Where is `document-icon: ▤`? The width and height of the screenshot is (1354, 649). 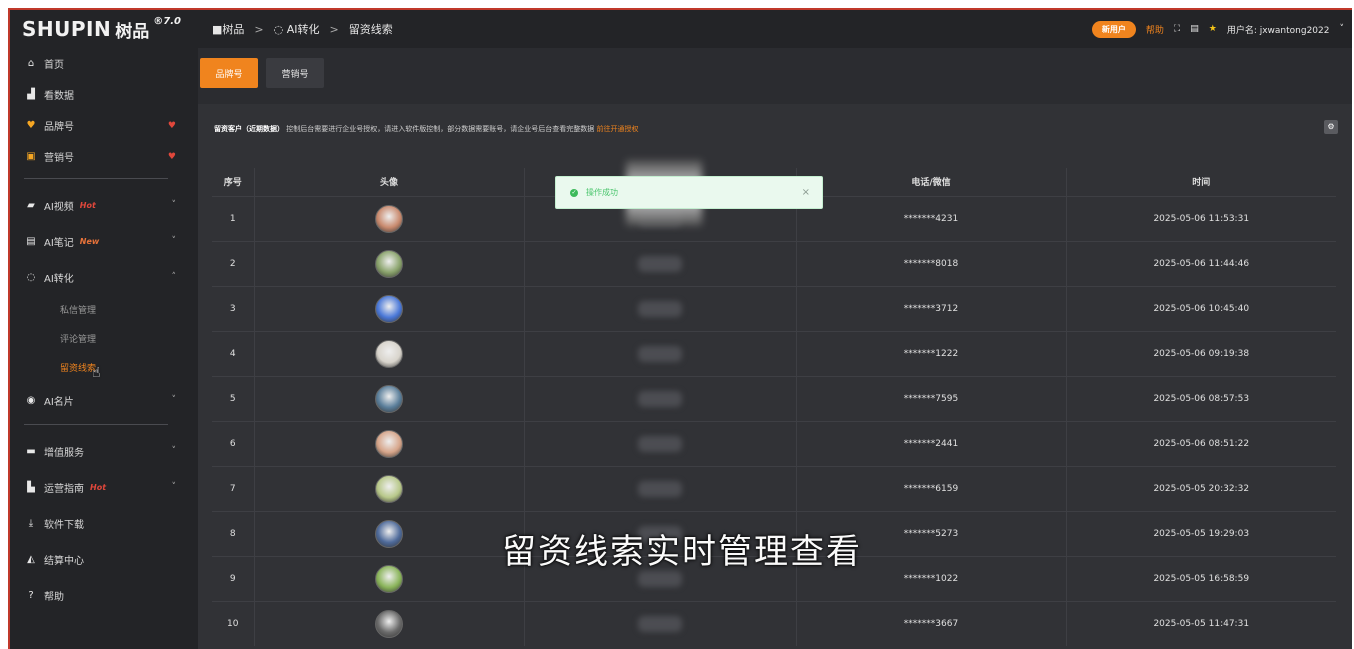 document-icon: ▤ is located at coordinates (1194, 29).